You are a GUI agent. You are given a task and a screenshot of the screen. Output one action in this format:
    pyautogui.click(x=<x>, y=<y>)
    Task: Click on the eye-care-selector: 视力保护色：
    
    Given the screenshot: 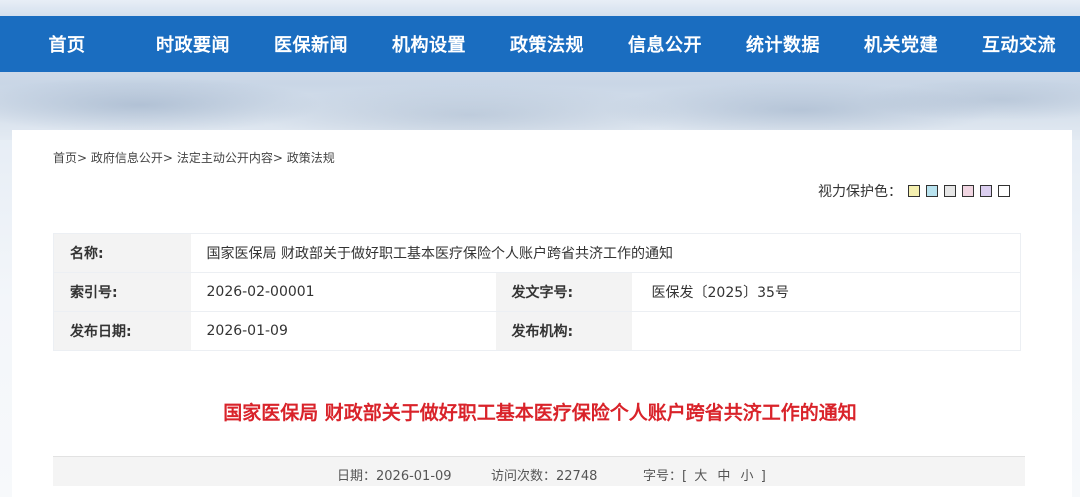 What is the action you would take?
    pyautogui.click(x=914, y=191)
    